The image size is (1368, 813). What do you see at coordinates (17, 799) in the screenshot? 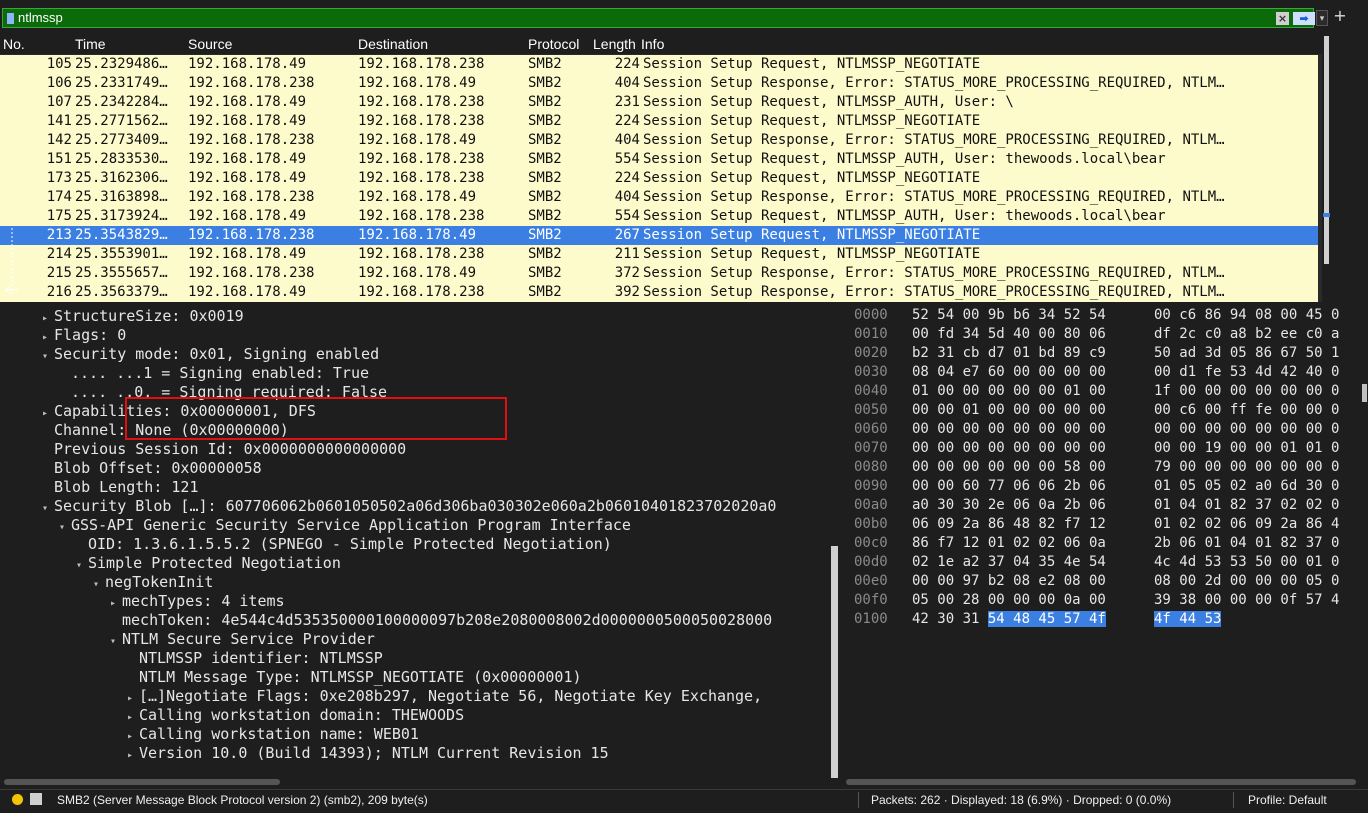
I see `expert-info-icon` at bounding box center [17, 799].